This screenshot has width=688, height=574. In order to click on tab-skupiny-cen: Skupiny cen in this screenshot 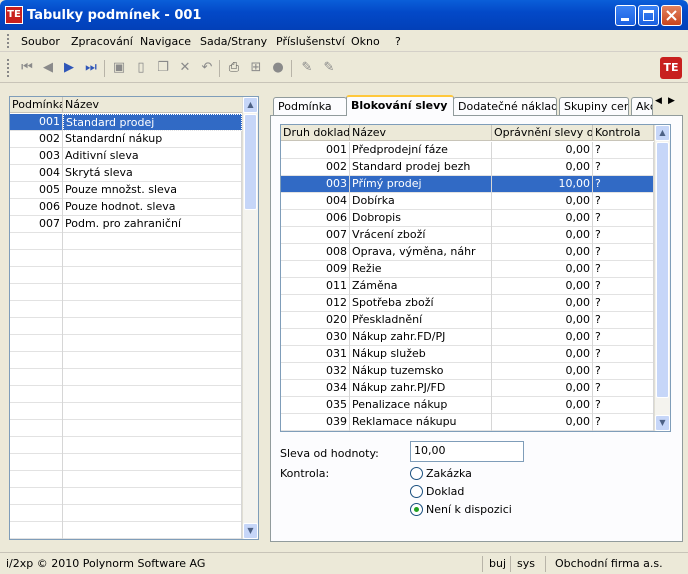, I will do `click(594, 106)`.